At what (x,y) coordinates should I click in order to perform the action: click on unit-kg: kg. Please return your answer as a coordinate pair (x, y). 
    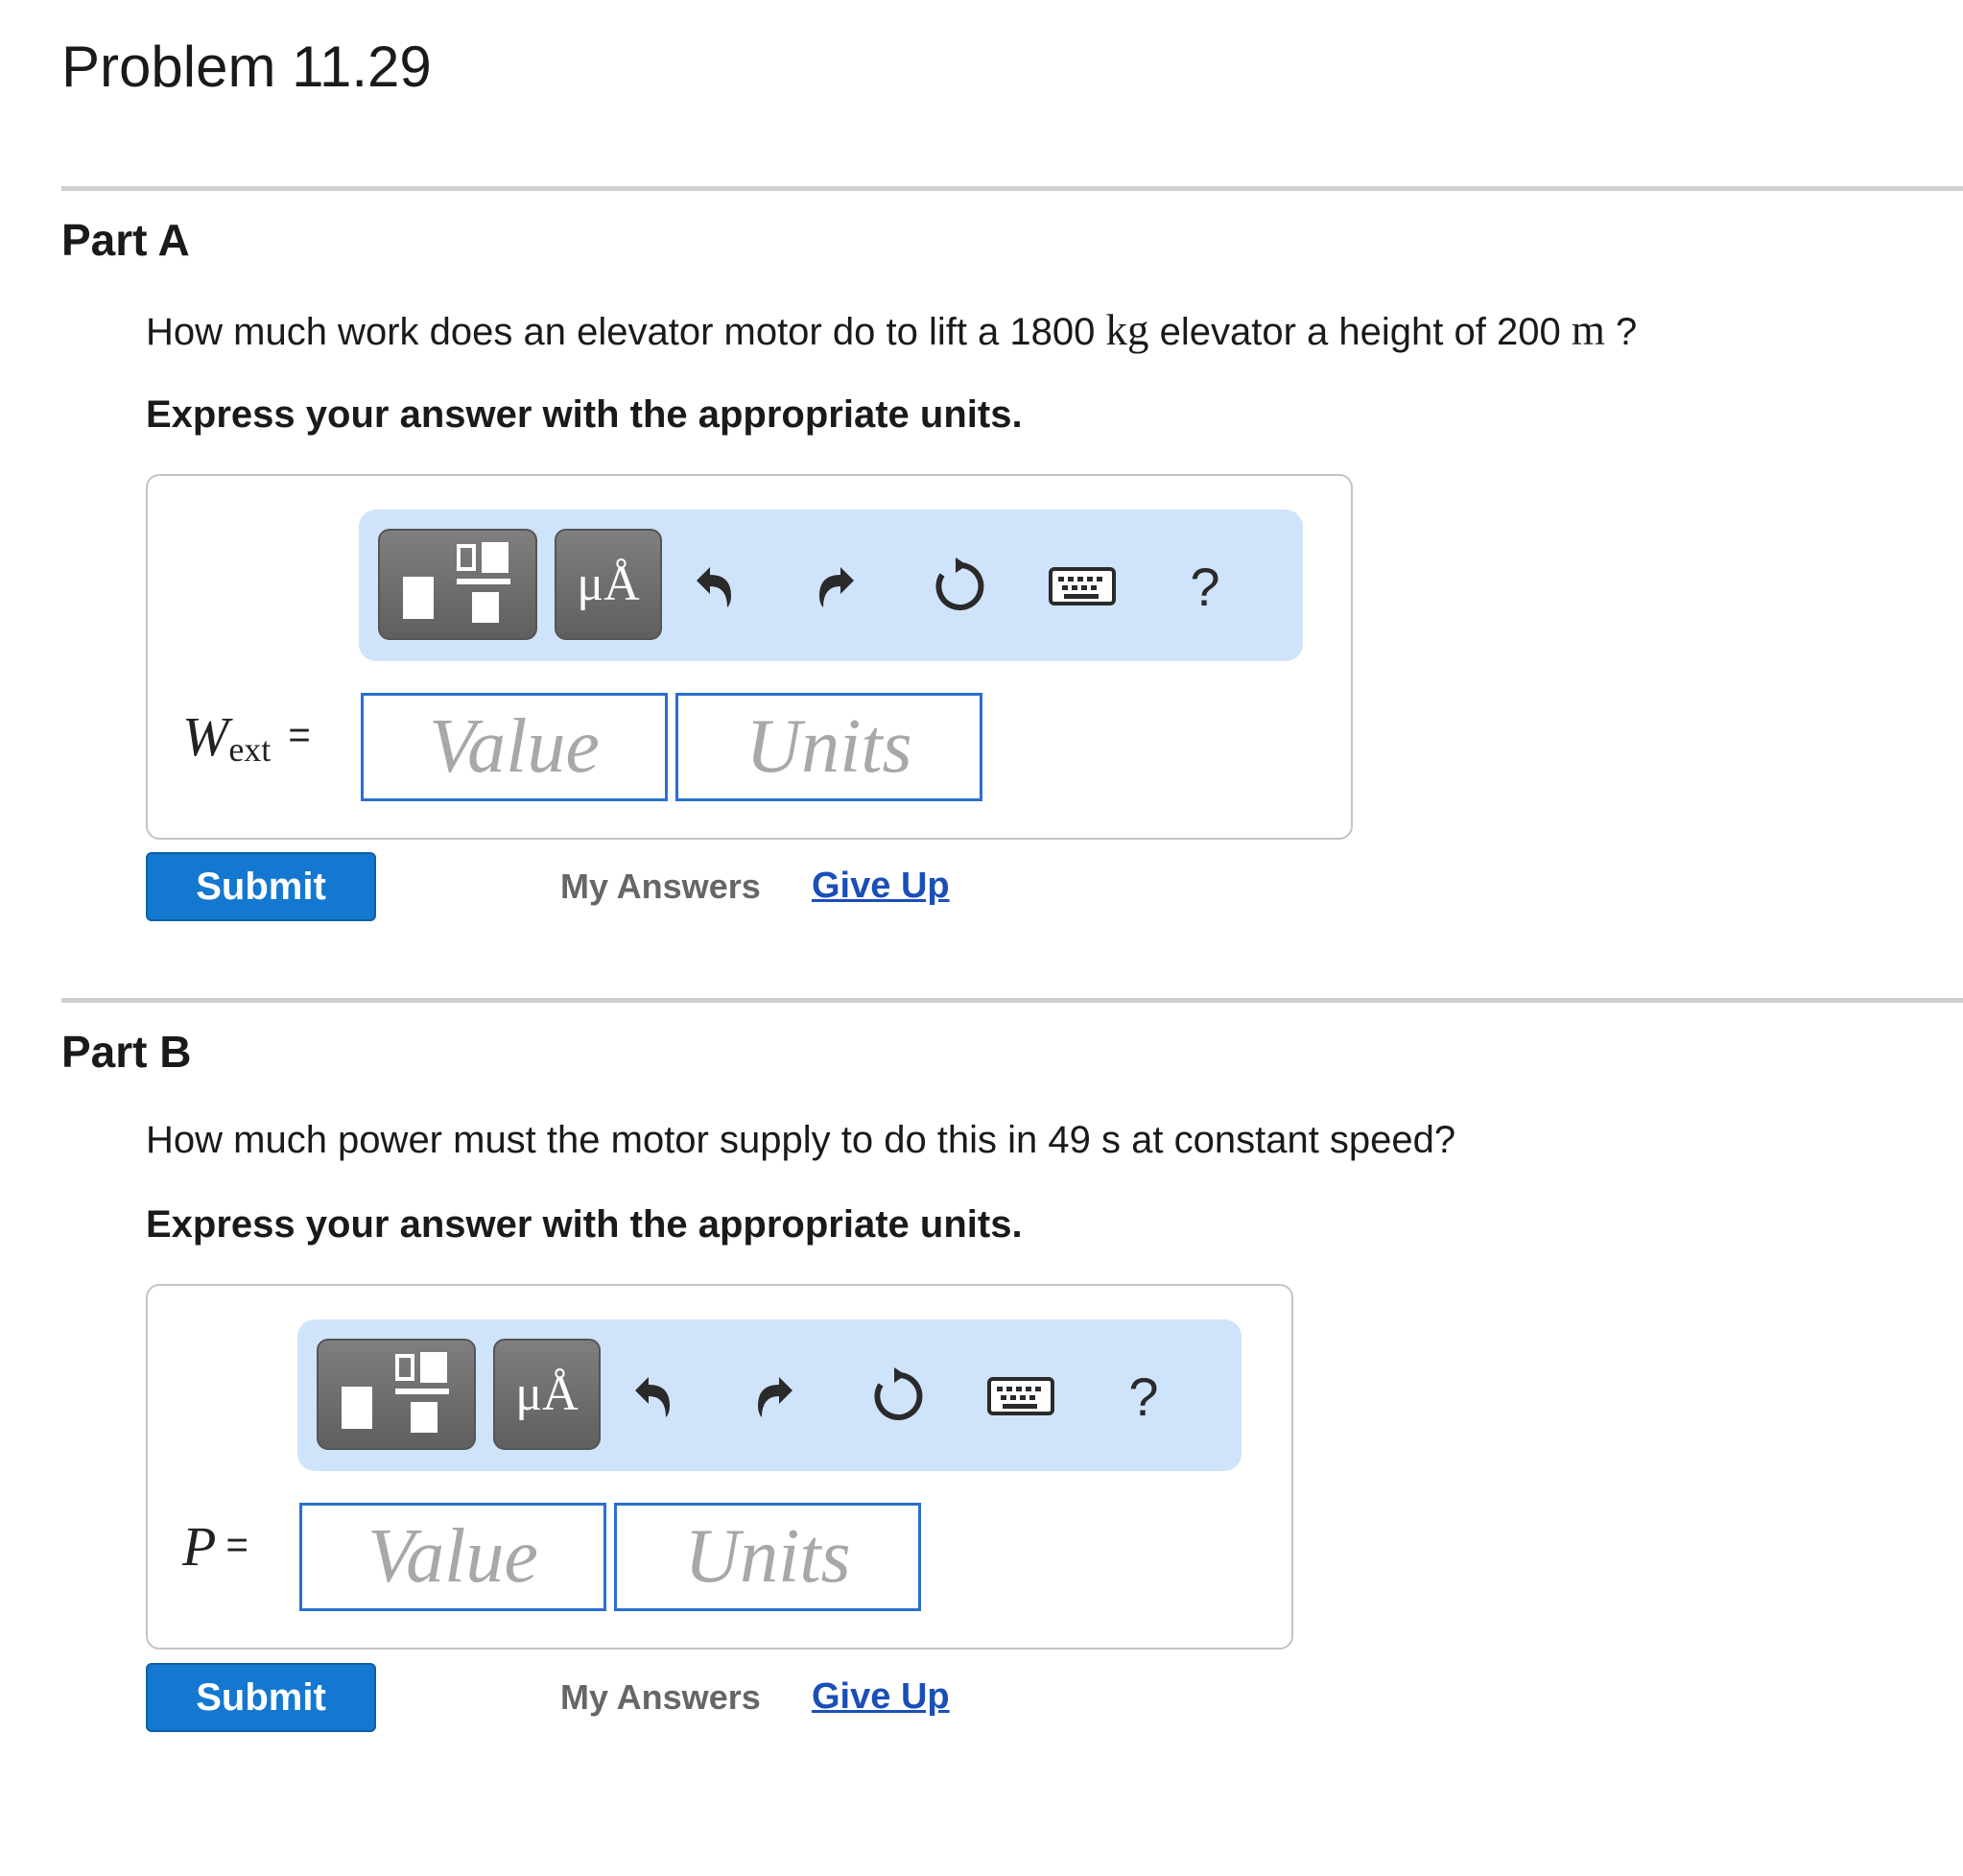
    Looking at the image, I should click on (1127, 330).